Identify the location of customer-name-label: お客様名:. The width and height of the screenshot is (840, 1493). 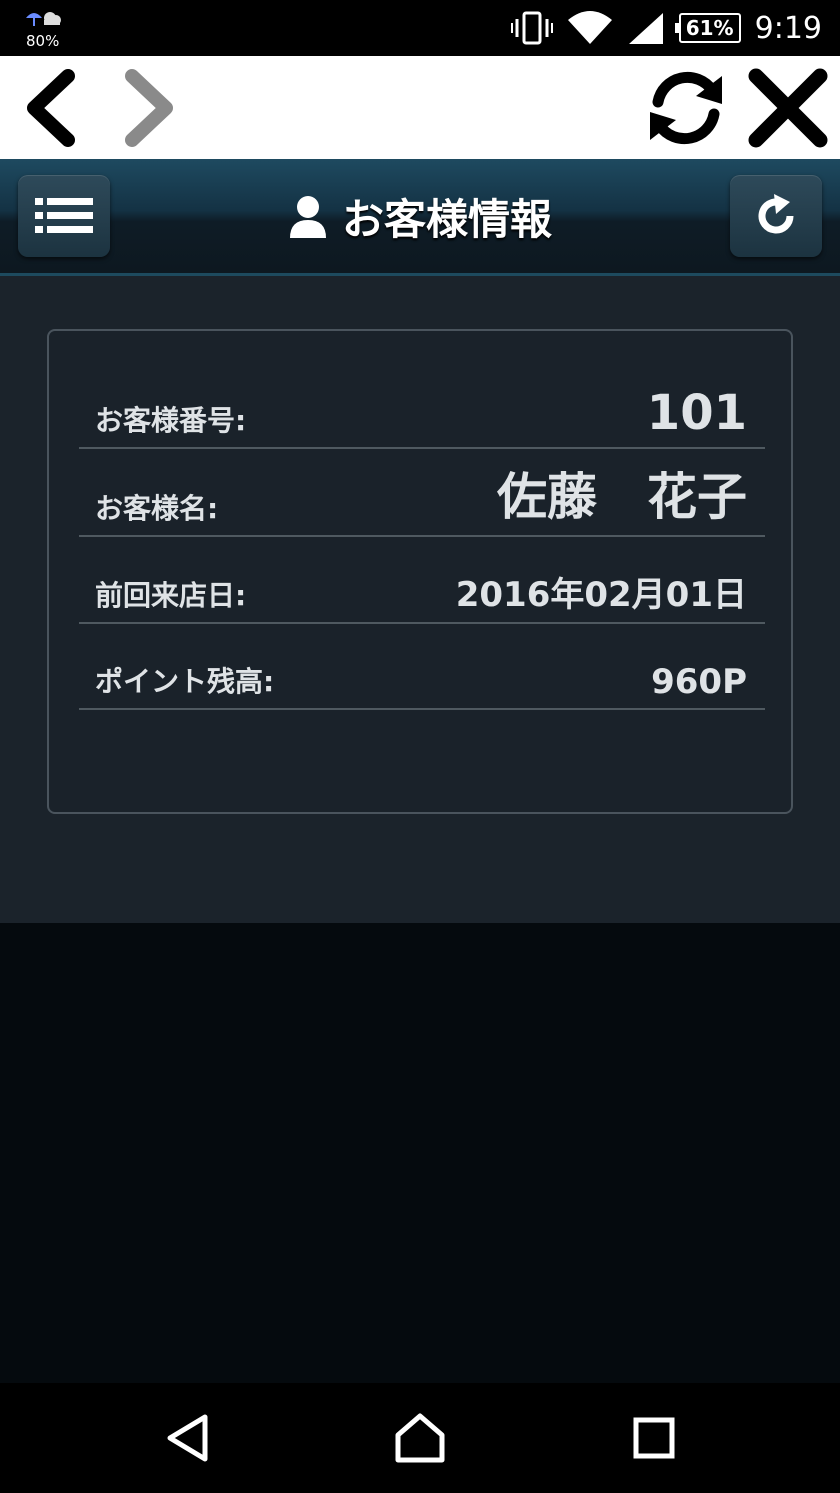
(157, 508).